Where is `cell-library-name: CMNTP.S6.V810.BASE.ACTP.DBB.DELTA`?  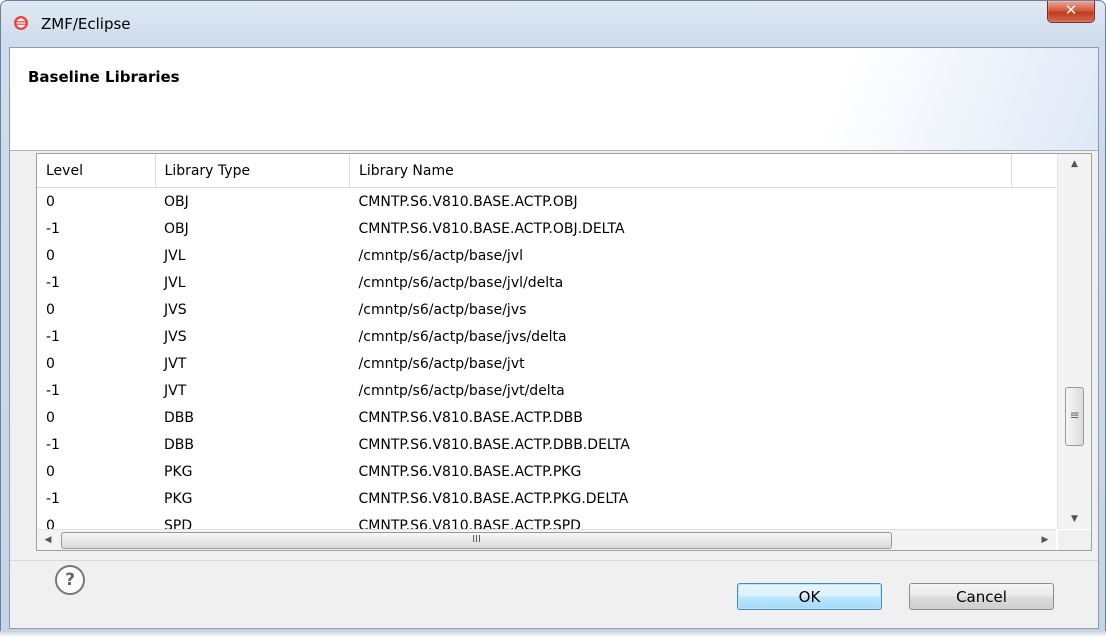
cell-library-name: CMNTP.S6.V810.BASE.ACTP.DBB.DELTA is located at coordinates (494, 444).